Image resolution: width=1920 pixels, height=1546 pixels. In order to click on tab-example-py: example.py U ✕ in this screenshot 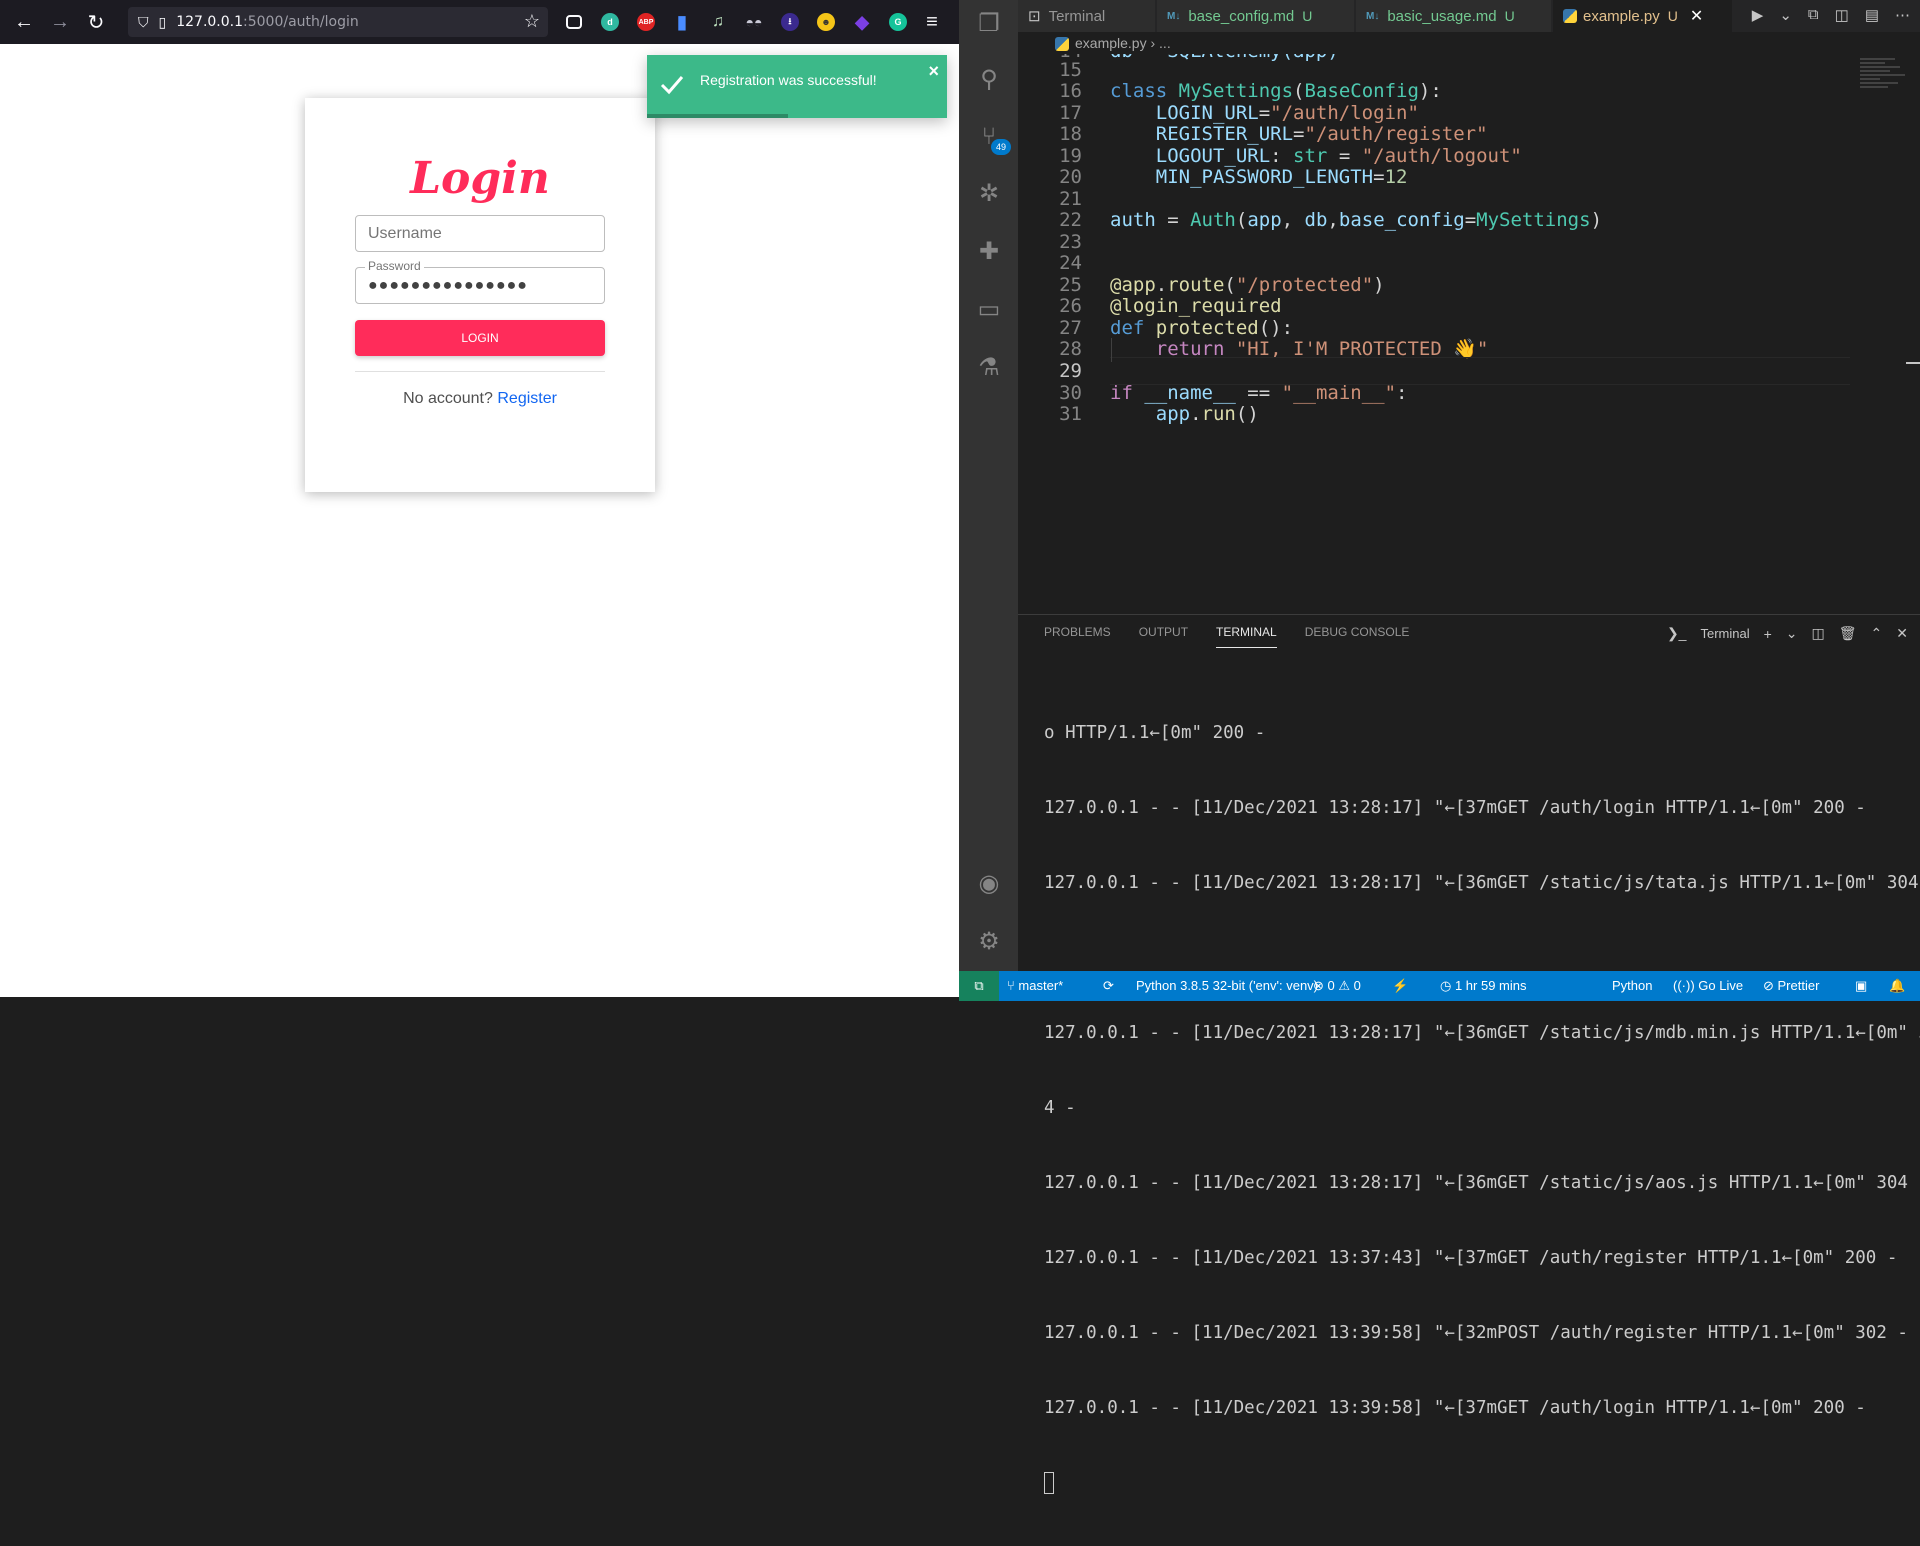, I will do `click(1643, 16)`.